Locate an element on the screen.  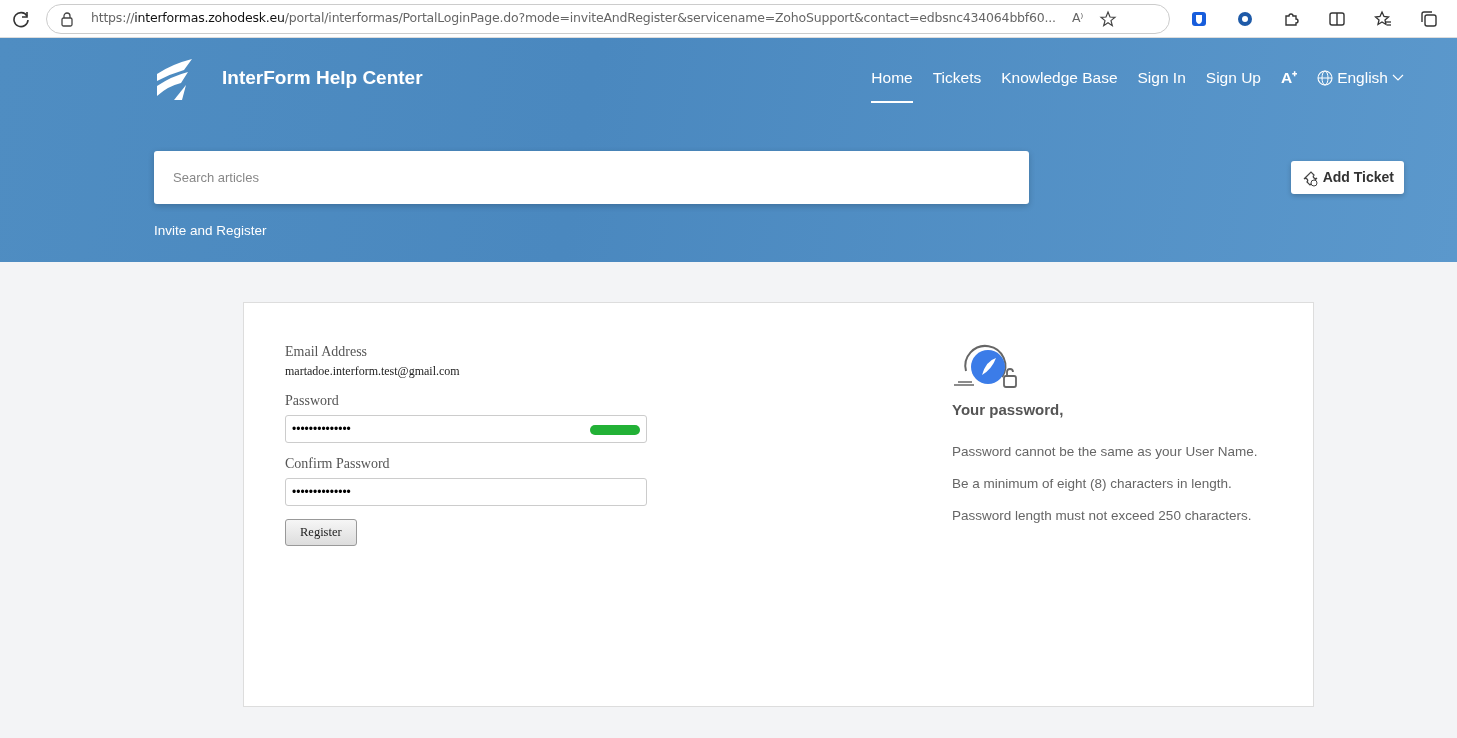
rule-text: Be a minimum of eight (8) characters in length. is located at coordinates (1092, 483).